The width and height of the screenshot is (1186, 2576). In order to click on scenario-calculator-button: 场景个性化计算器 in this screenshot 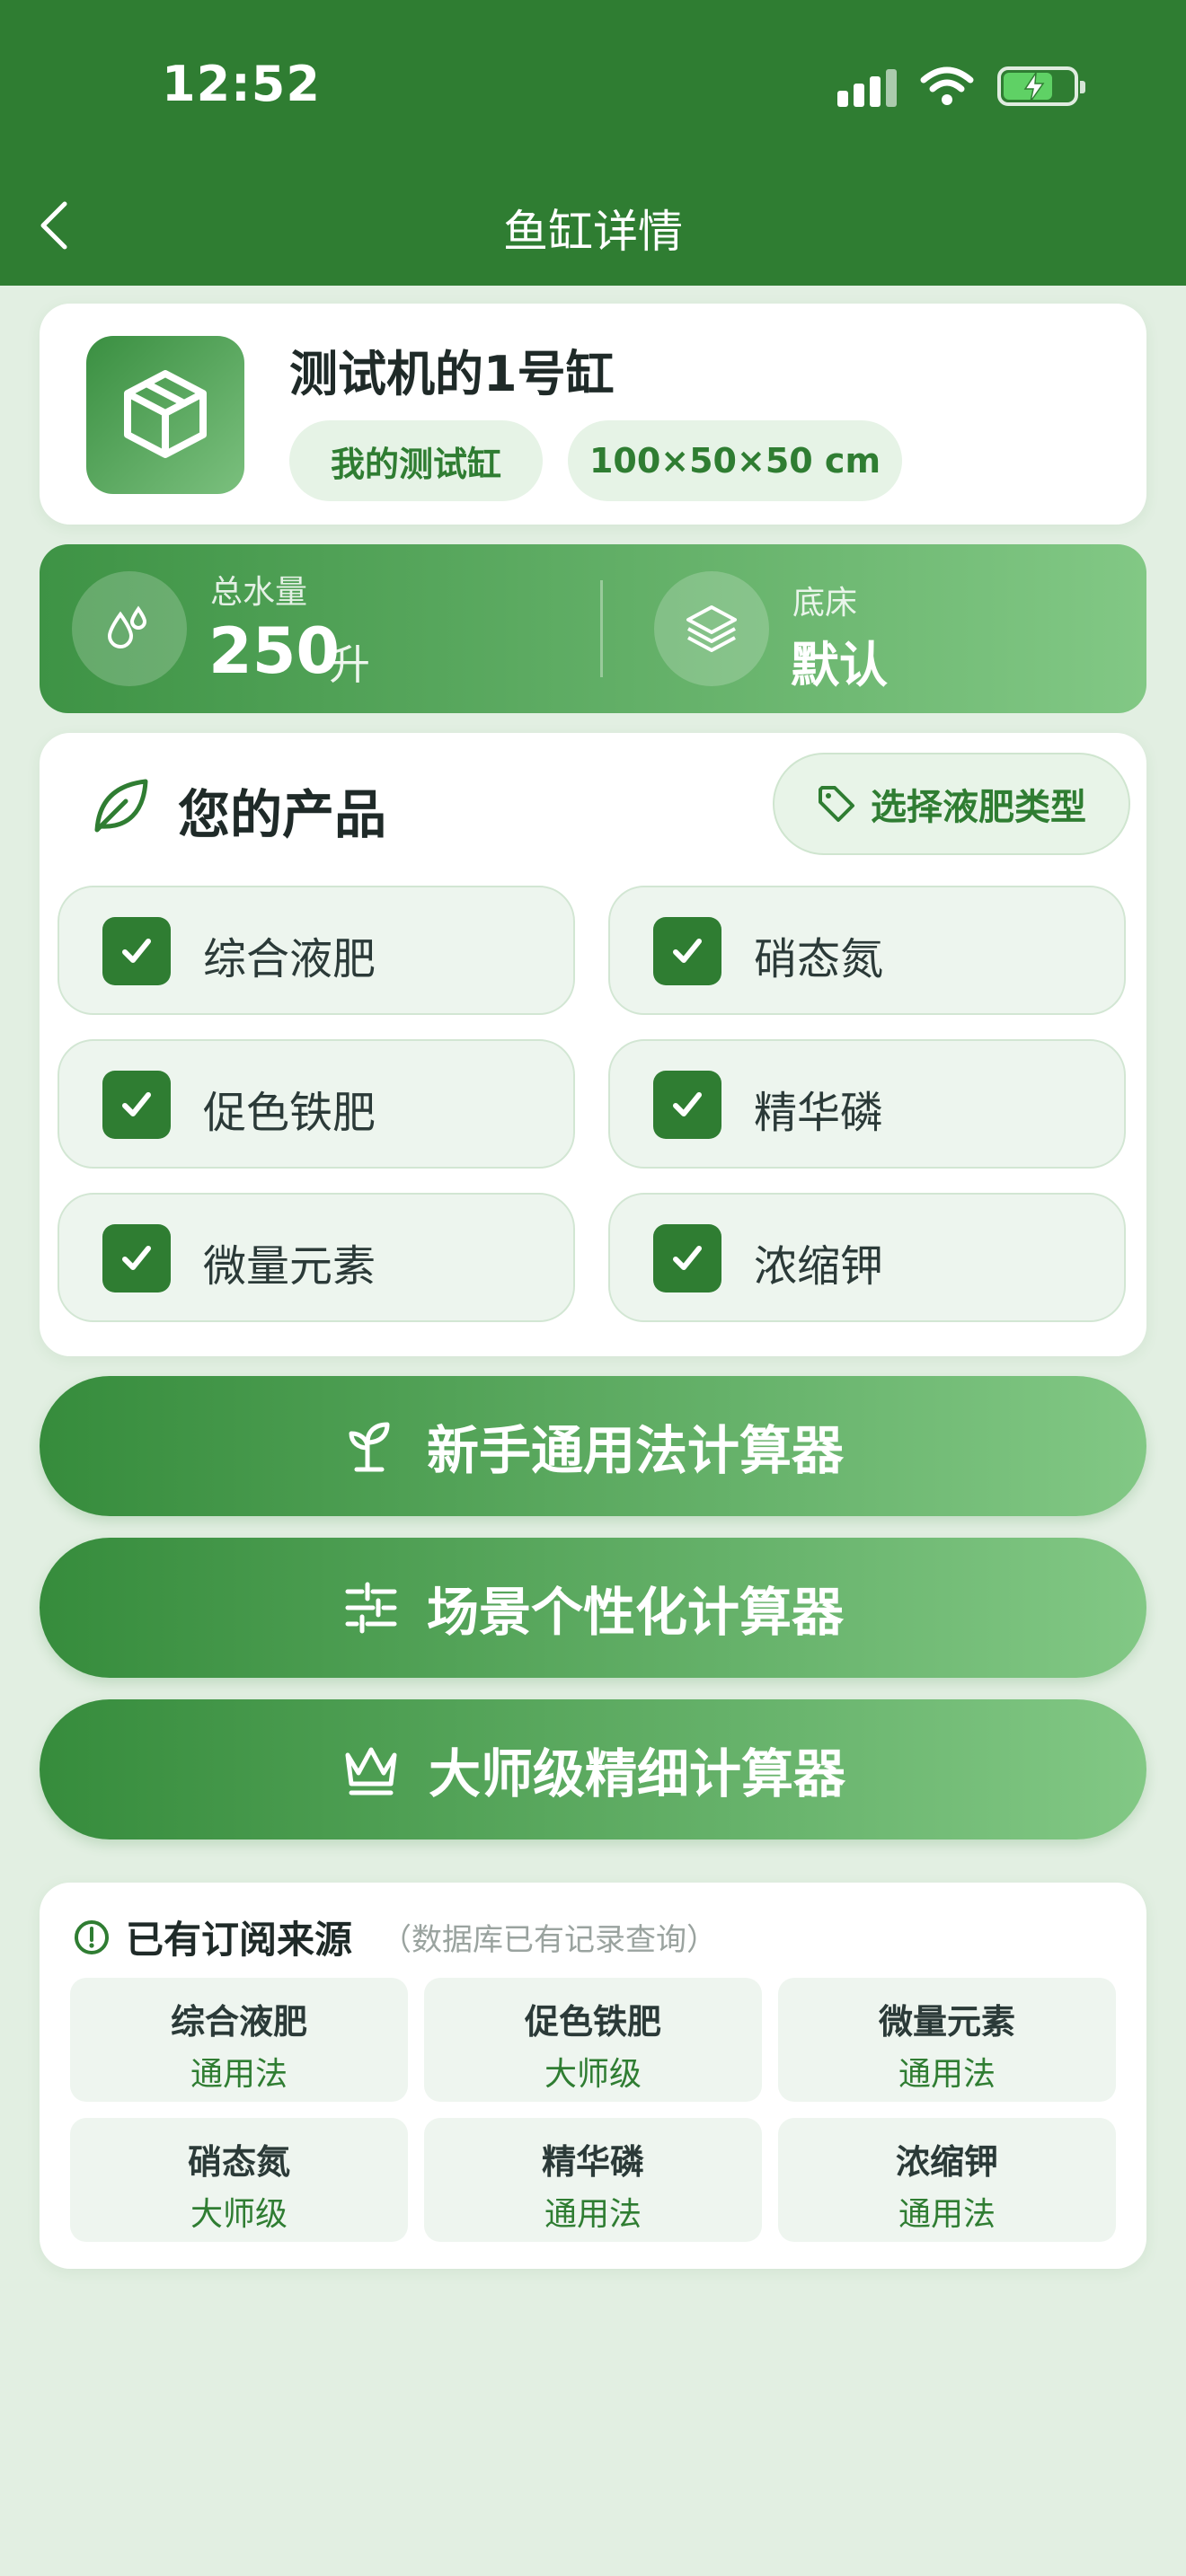, I will do `click(593, 1608)`.